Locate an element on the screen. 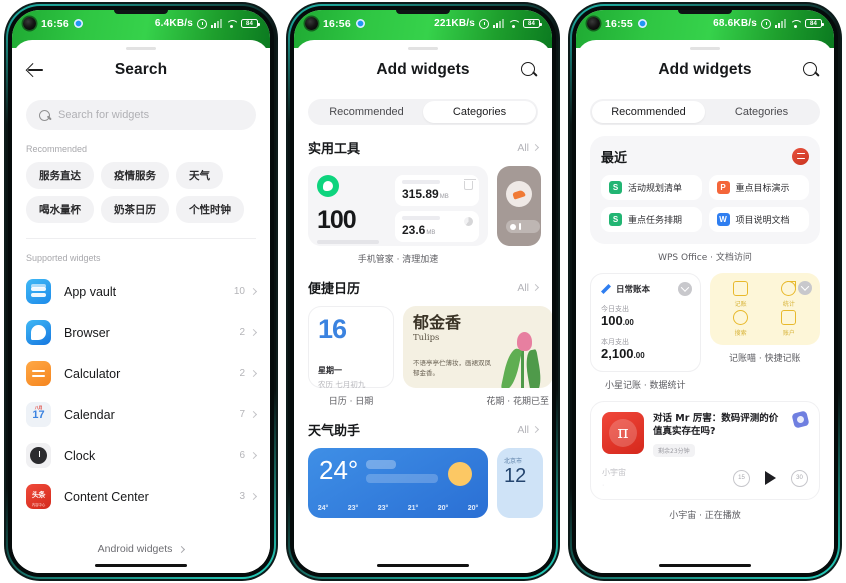 This screenshot has width=846, height=583. cache-unit: MB is located at coordinates (444, 197).